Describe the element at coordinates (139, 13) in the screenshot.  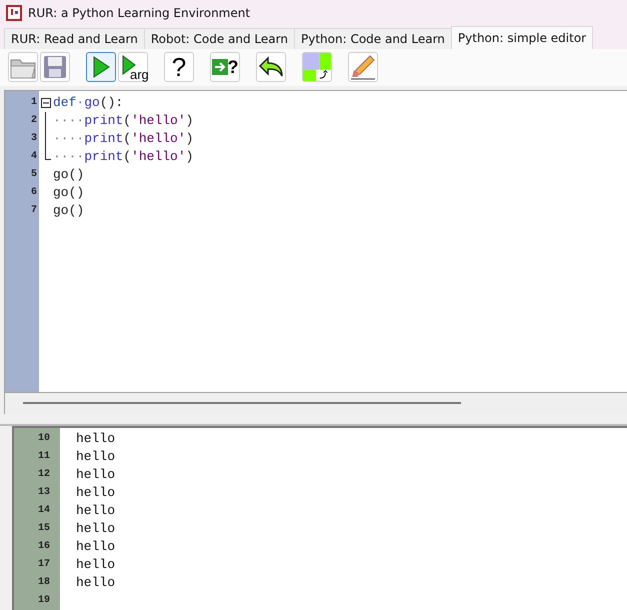
I see `window-title: RUR: a Python Learning Environment` at that location.